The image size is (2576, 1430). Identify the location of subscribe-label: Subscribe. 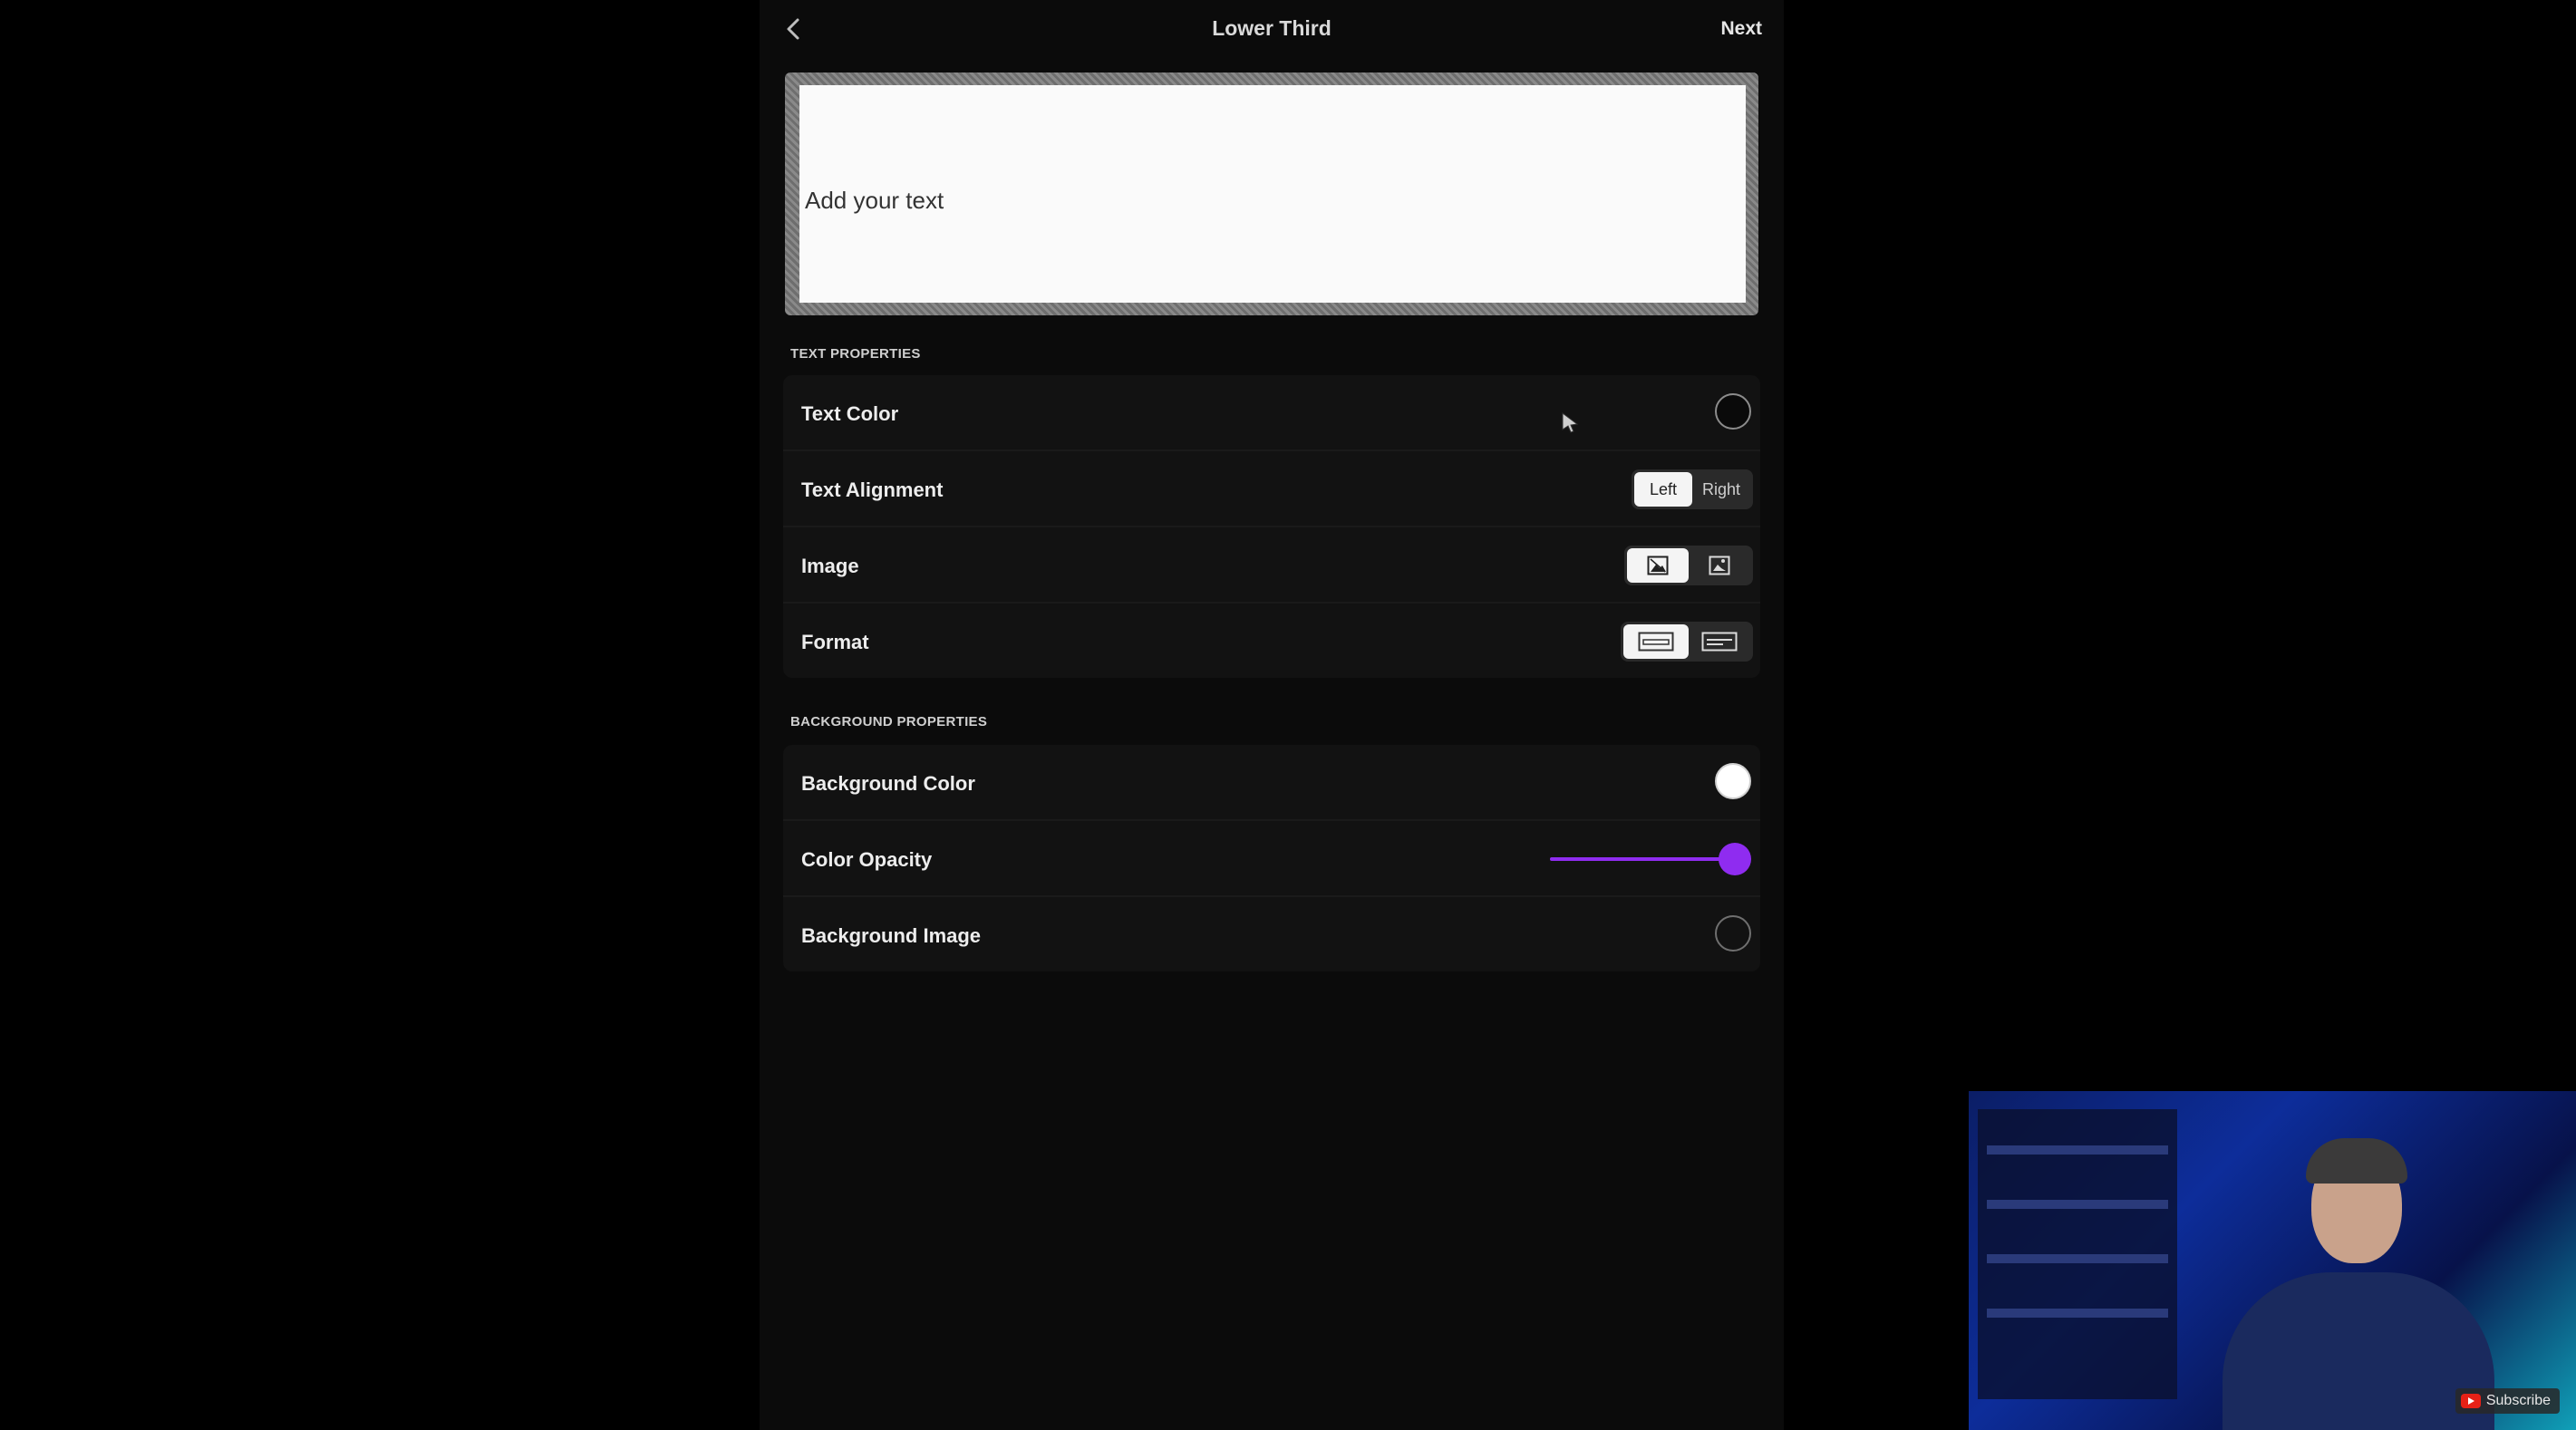
(2518, 1400).